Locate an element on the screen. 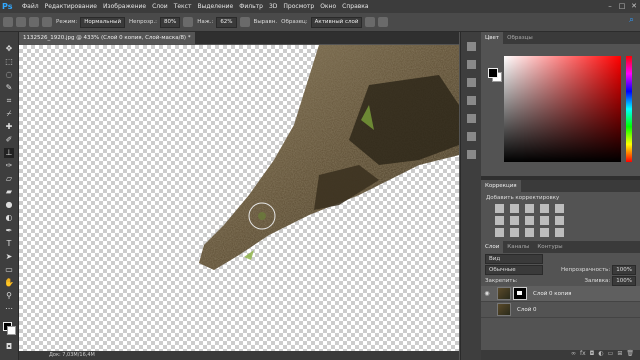 The height and width of the screenshot is (360, 640). channel-mixer-icon is located at coordinates (559, 220).